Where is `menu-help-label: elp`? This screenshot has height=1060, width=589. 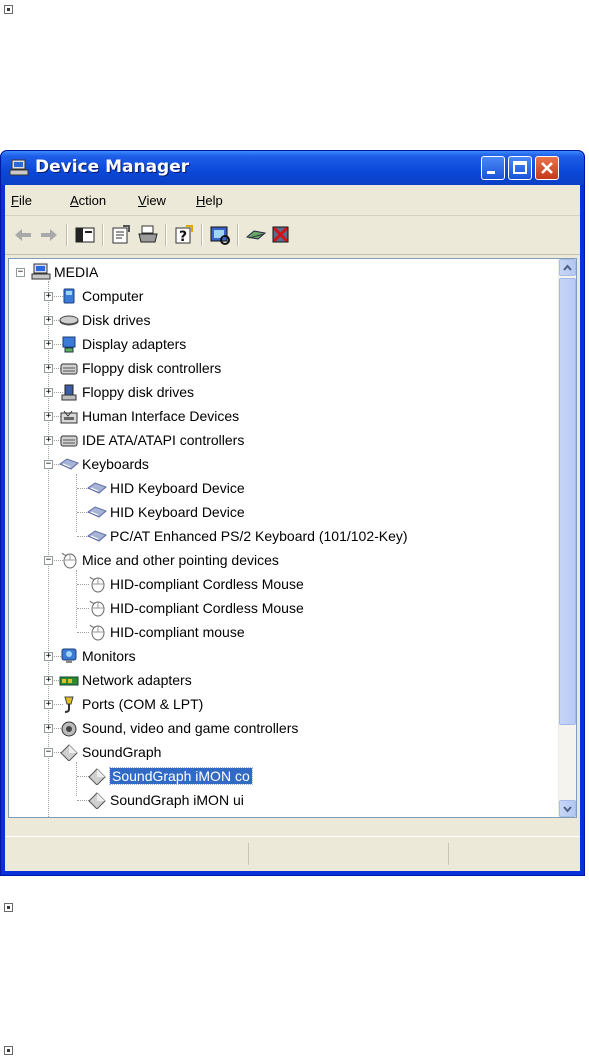 menu-help-label: elp is located at coordinates (214, 200).